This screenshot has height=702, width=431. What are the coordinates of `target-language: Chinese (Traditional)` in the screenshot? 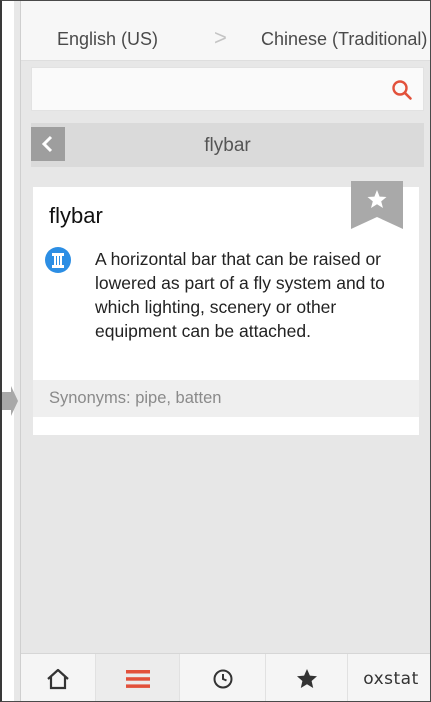 It's located at (344, 39).